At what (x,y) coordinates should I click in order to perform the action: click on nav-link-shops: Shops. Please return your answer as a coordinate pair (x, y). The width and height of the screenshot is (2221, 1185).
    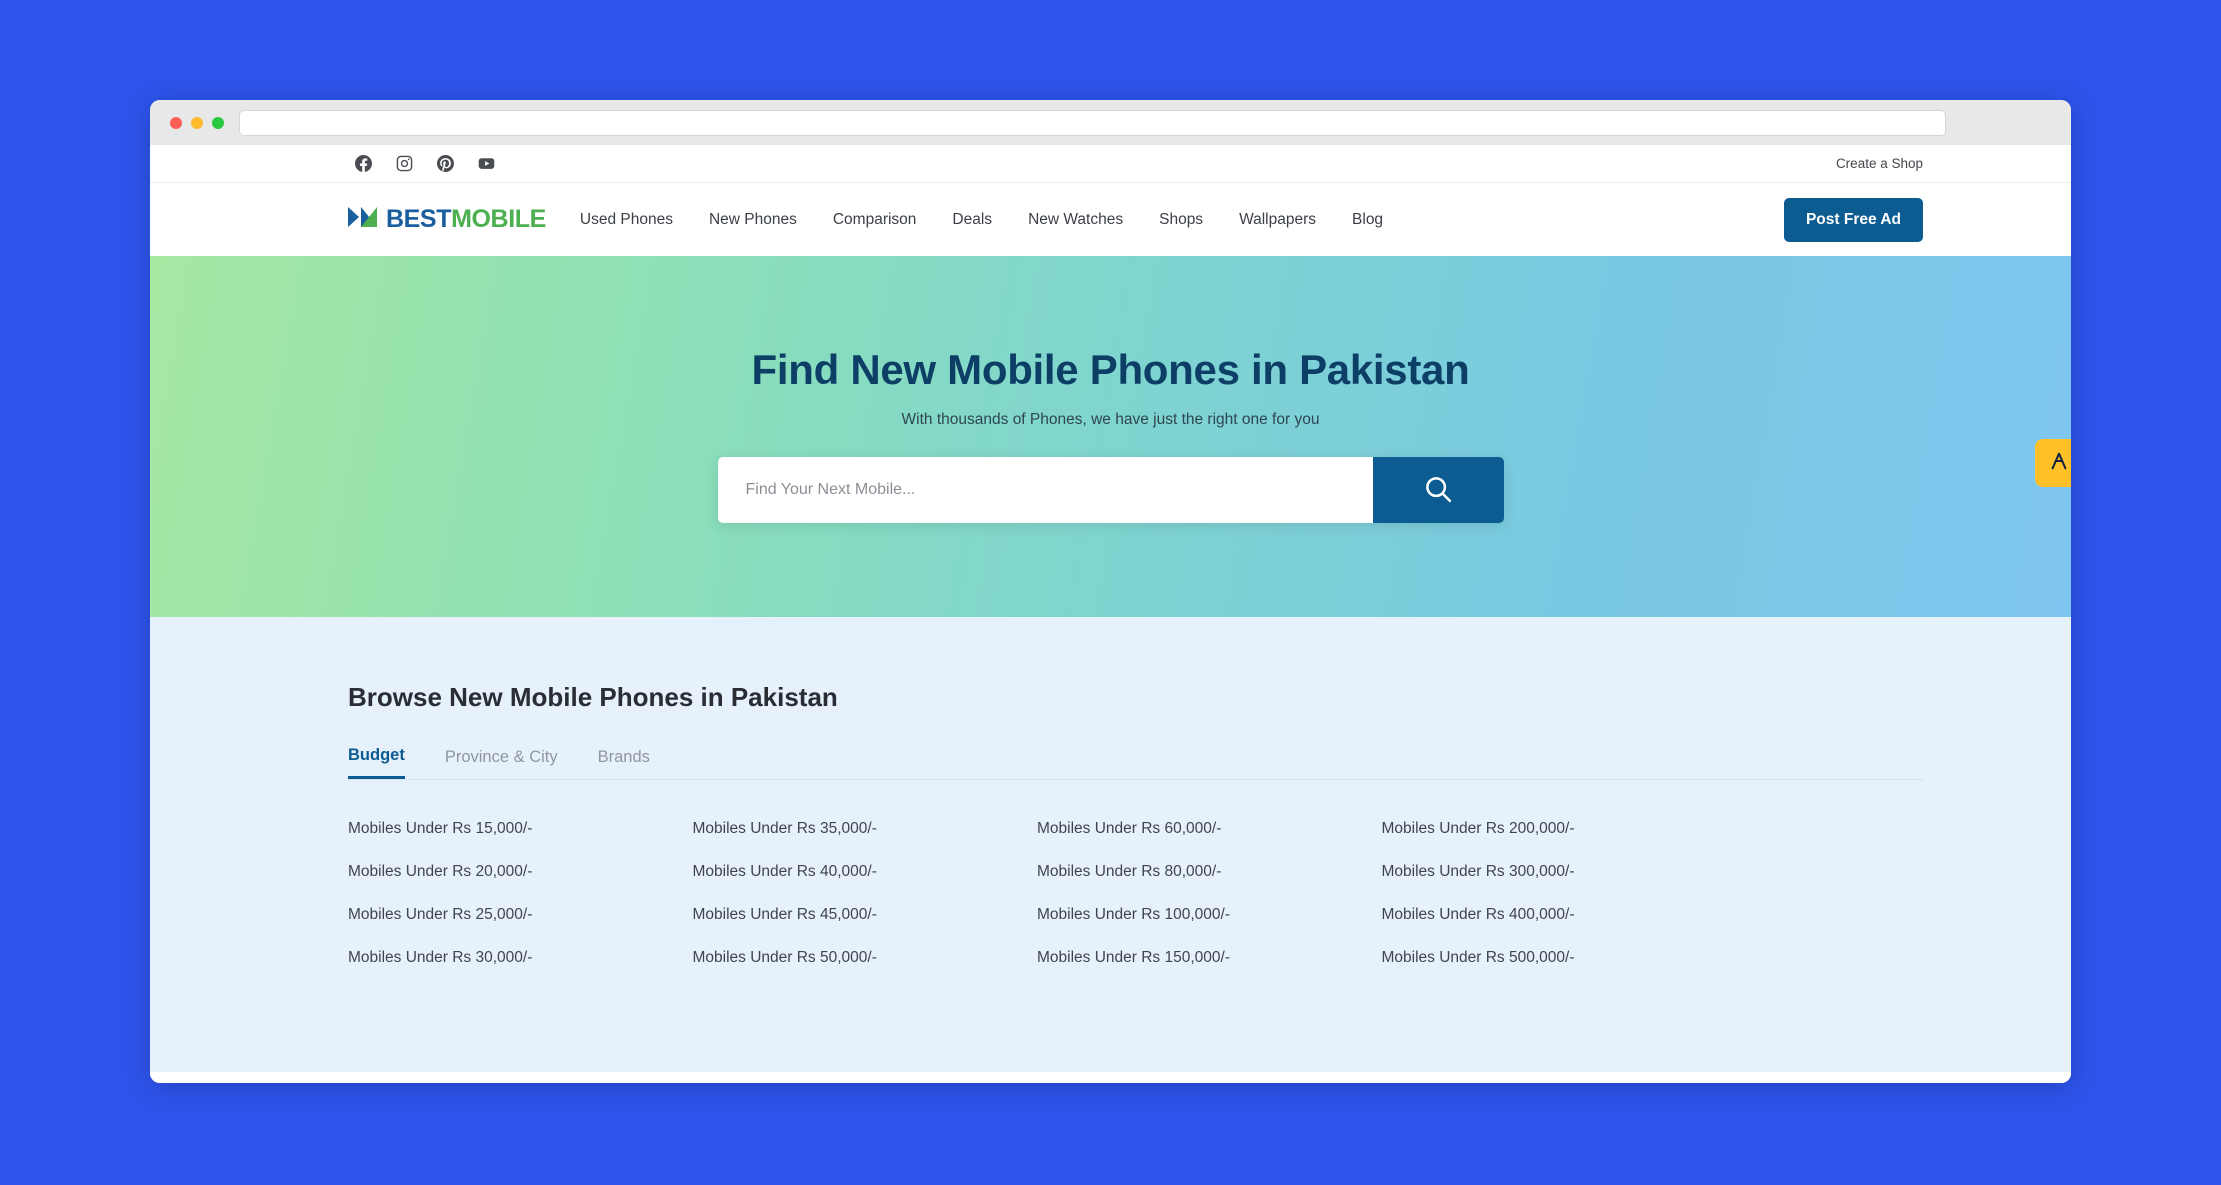
    Looking at the image, I should click on (1181, 219).